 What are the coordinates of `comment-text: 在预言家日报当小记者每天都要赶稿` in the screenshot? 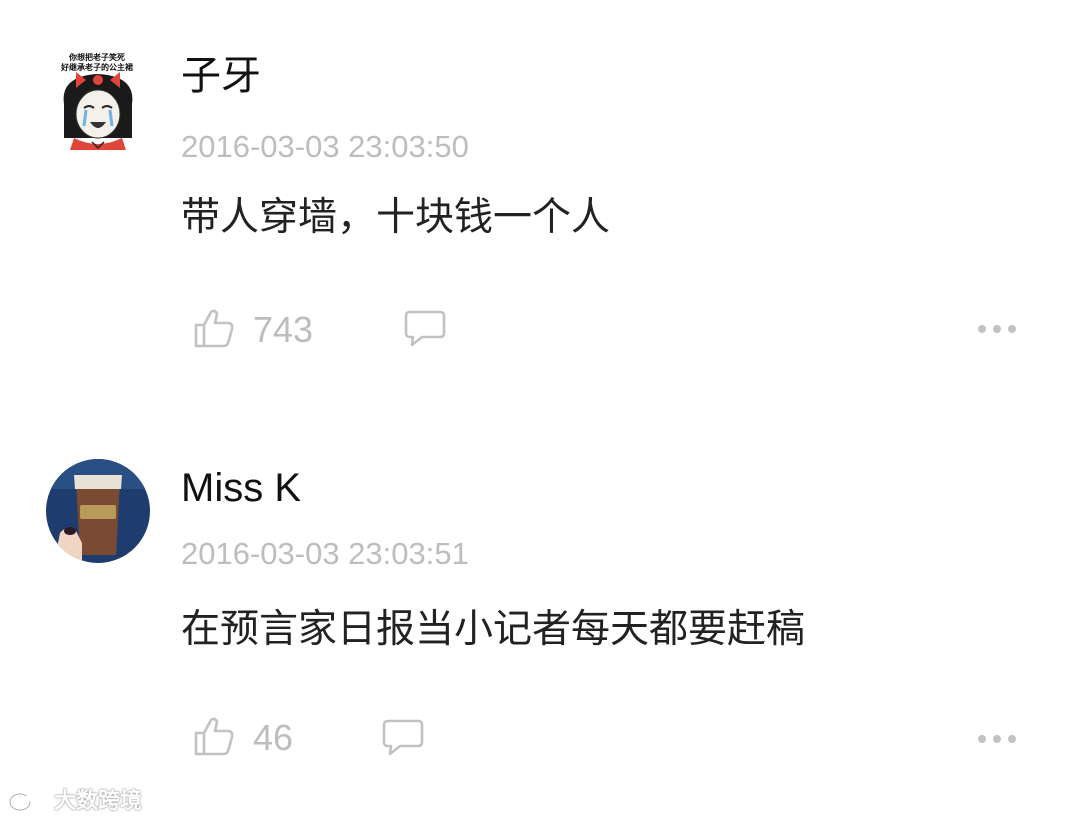 It's located at (493, 629).